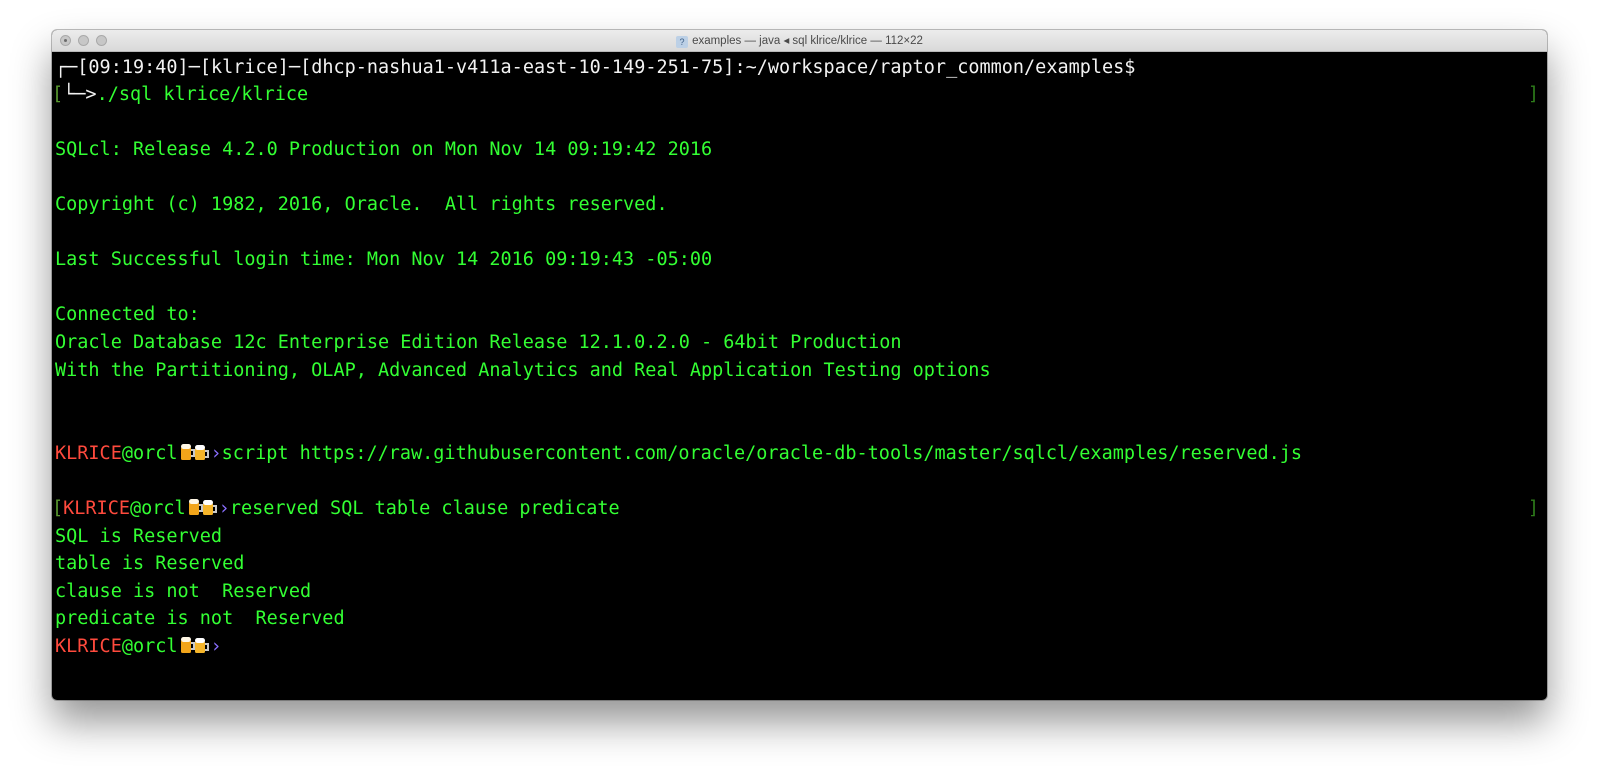 This screenshot has width=1600, height=776. What do you see at coordinates (127, 314) in the screenshot?
I see `connected-line: Connected to:` at bounding box center [127, 314].